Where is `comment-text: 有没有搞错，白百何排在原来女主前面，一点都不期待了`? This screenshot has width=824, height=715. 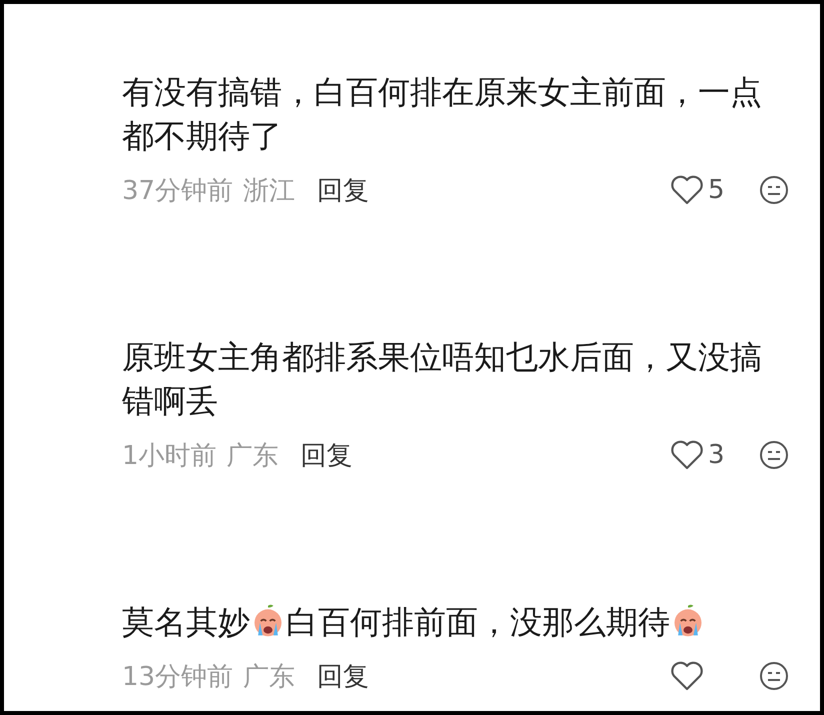
comment-text: 有没有搞错，白百何排在原来女主前面，一点都不期待了 is located at coordinates (442, 114).